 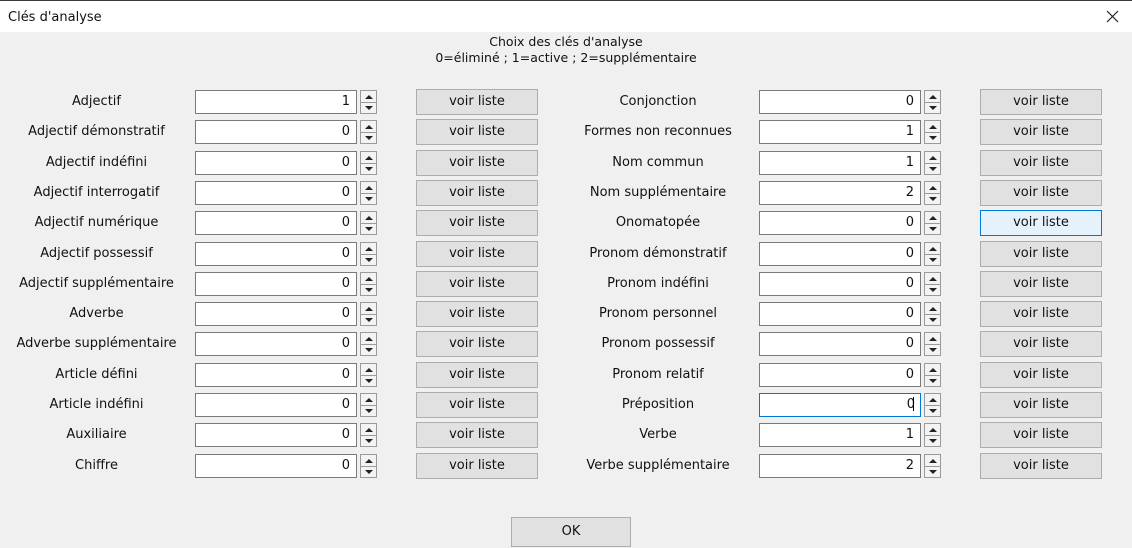 What do you see at coordinates (571, 532) in the screenshot?
I see `ok-button: OK` at bounding box center [571, 532].